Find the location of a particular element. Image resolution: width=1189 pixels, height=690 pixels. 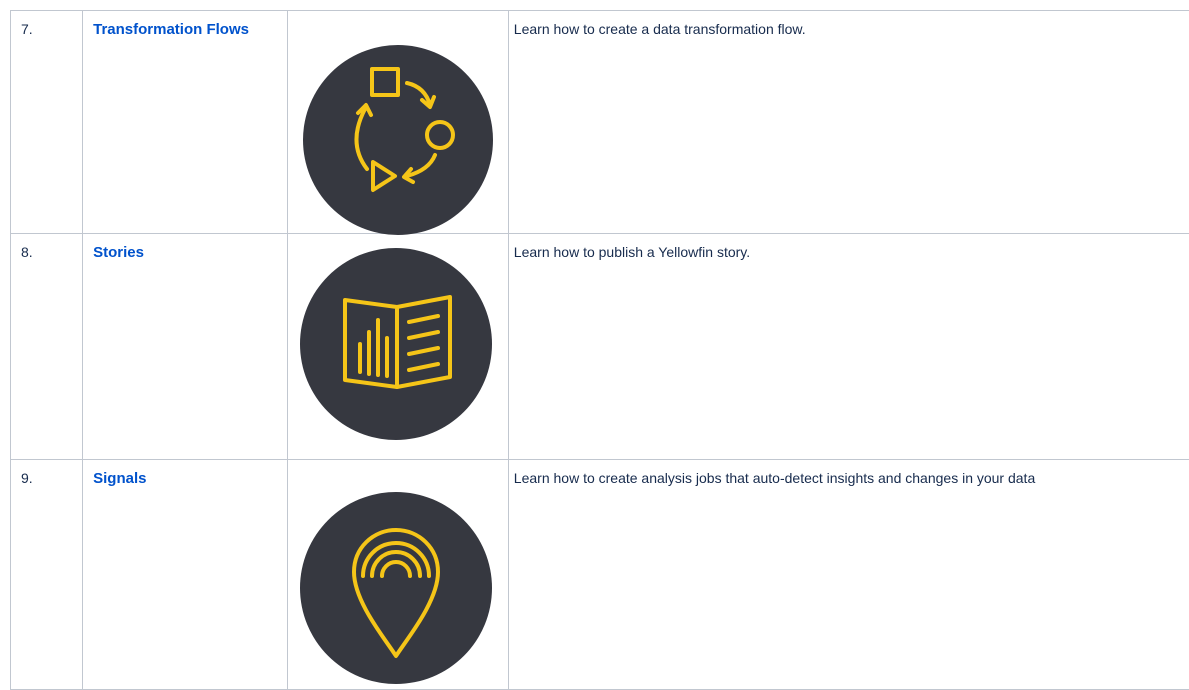

row-title-cell: Signals is located at coordinates (185, 575).